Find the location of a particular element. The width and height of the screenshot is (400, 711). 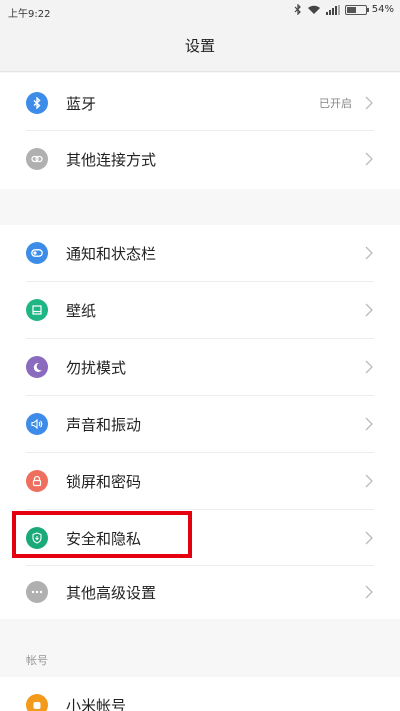

section-gap is located at coordinates (200, 207).